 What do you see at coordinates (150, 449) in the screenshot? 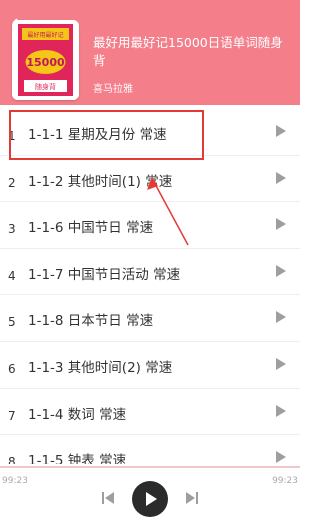
I see `track-row: 8 1-1-5 钟表 常速` at bounding box center [150, 449].